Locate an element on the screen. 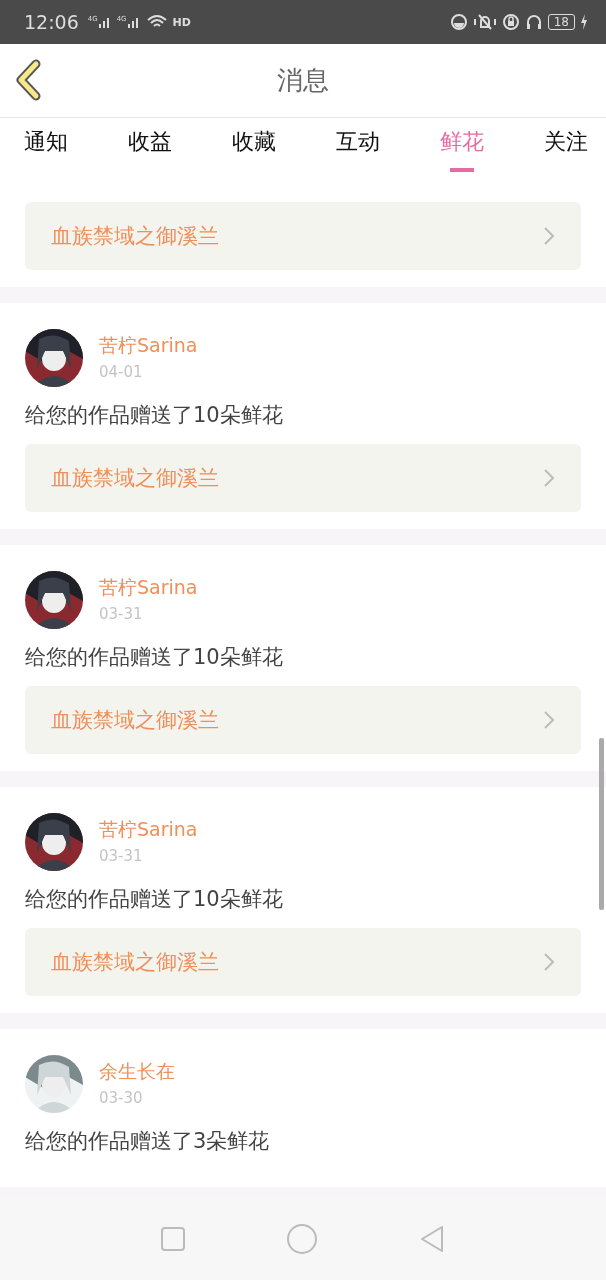  headphones-icon is located at coordinates (533, 22).